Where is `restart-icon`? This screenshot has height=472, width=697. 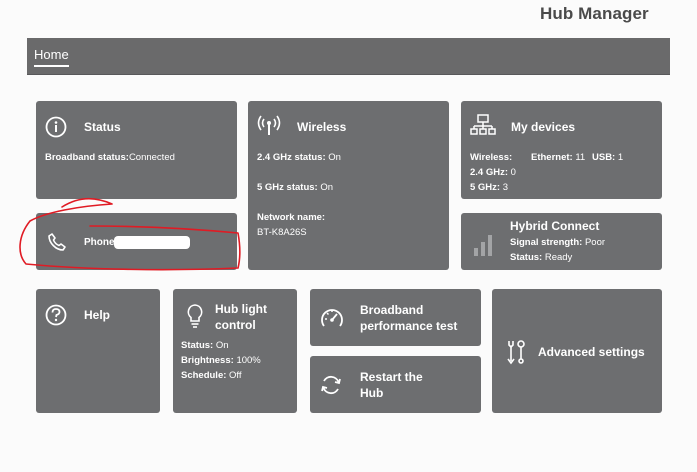 restart-icon is located at coordinates (331, 385).